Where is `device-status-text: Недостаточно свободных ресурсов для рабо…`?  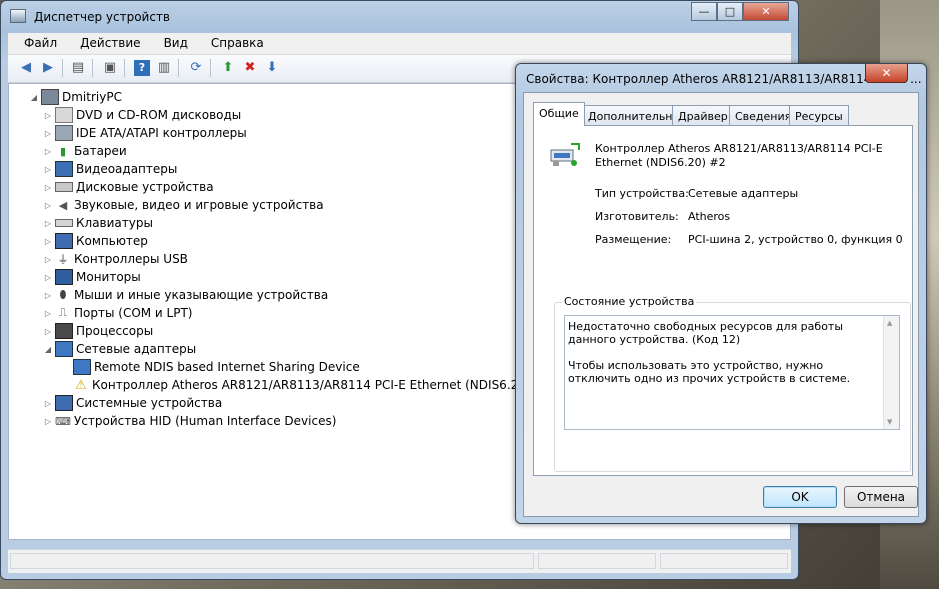 device-status-text: Недостаточно свободных ресурсов для рабо… is located at coordinates (709, 352).